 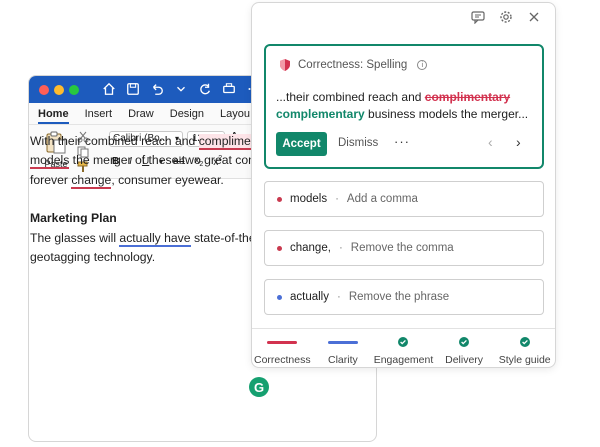 I want to click on clarity-bar, so click(x=342, y=342).